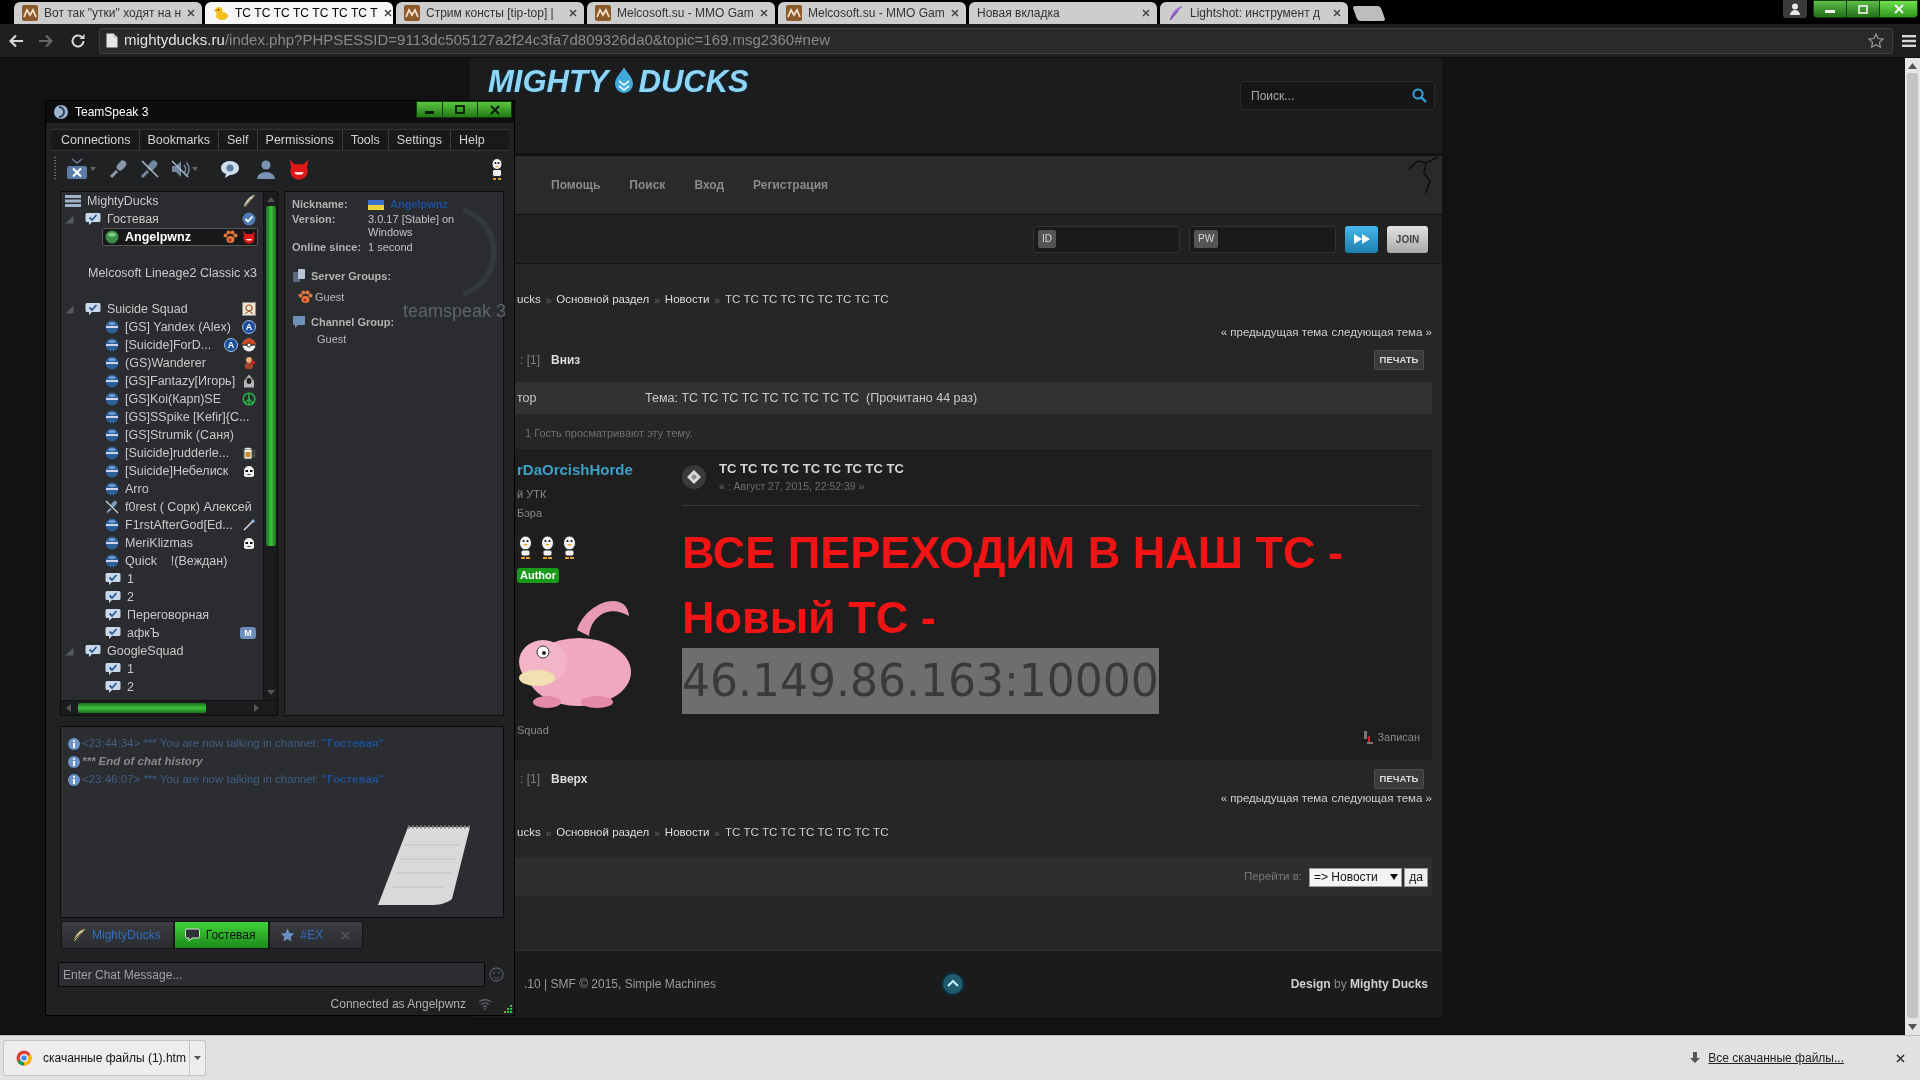  Describe the element at coordinates (221, 935) in the screenshot. I see `chat-tab: Гостевая` at that location.